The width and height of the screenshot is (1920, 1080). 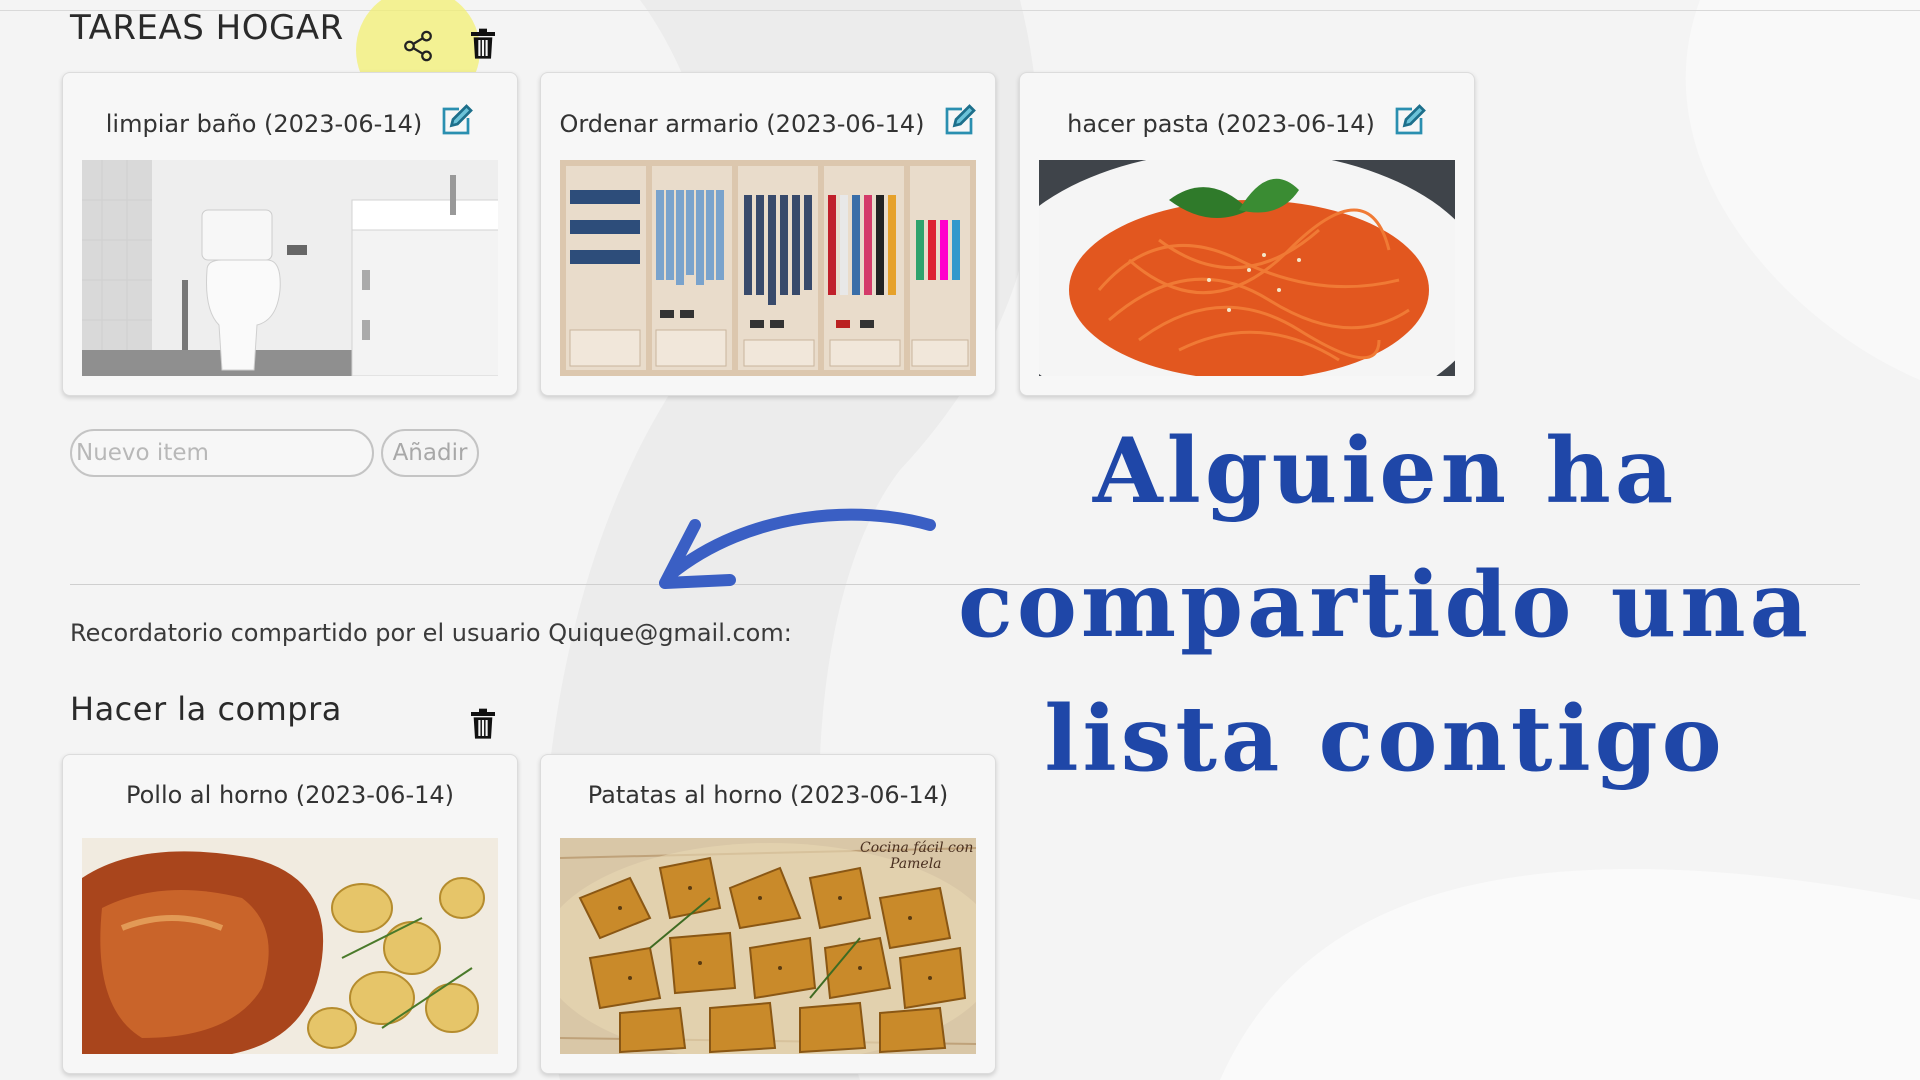 What do you see at coordinates (742, 124) in the screenshot?
I see `item-label: Ordenar armario (2023-06-14)` at bounding box center [742, 124].